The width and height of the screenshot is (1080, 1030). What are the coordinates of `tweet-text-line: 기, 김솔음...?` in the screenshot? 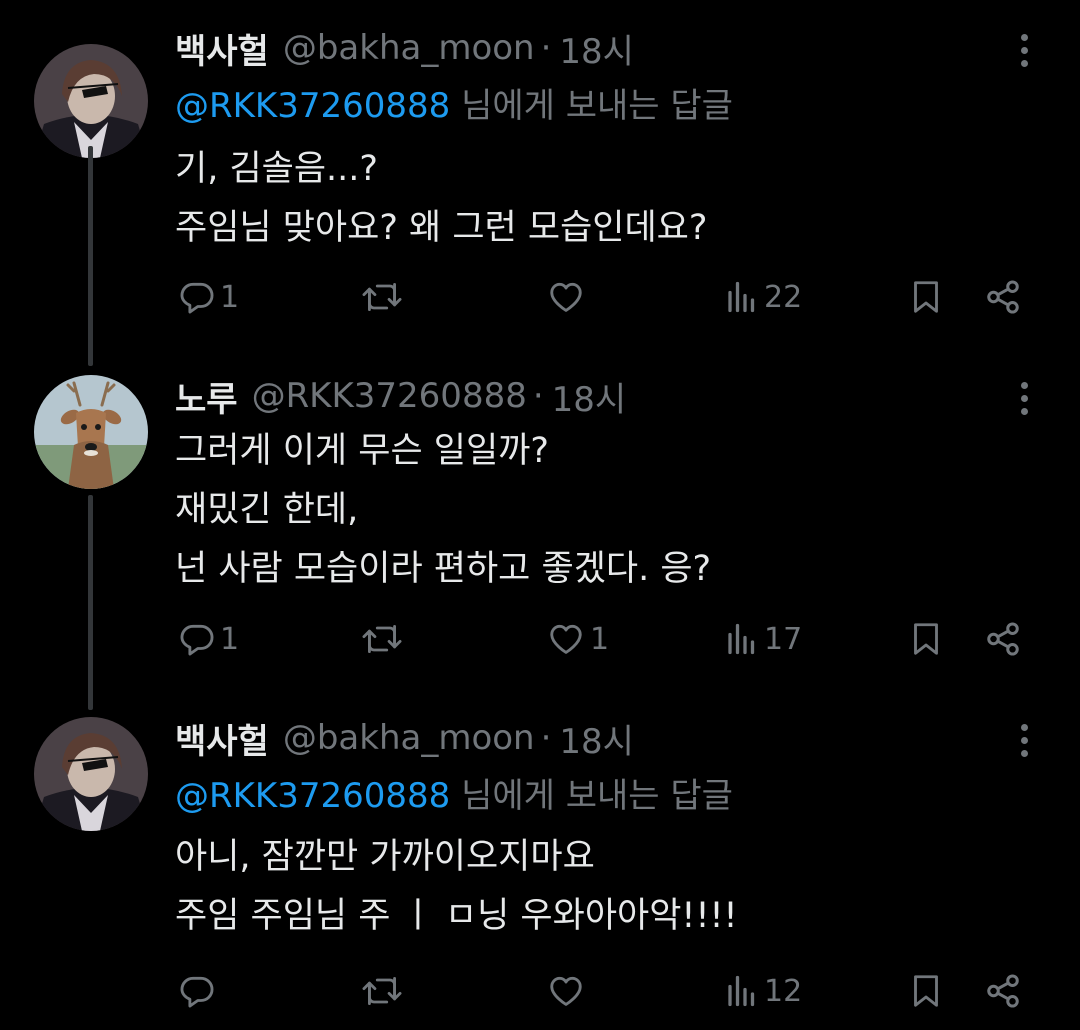 It's located at (277, 169).